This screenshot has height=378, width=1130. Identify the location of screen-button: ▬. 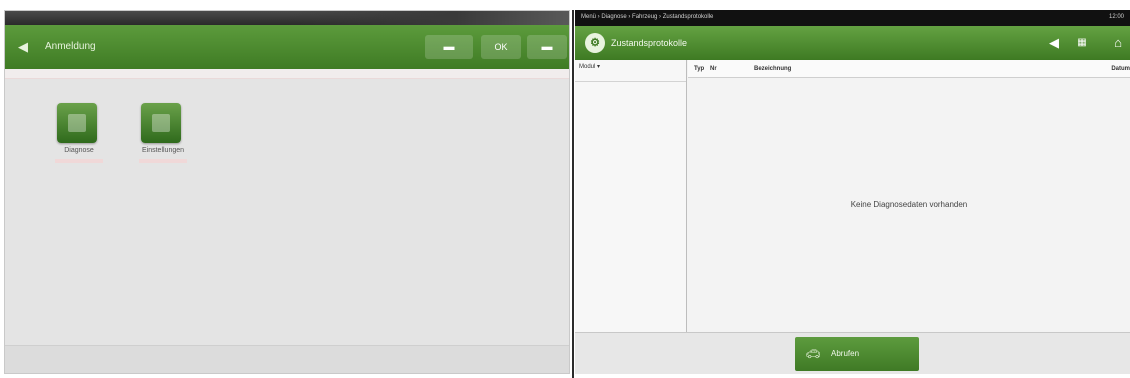
(449, 47).